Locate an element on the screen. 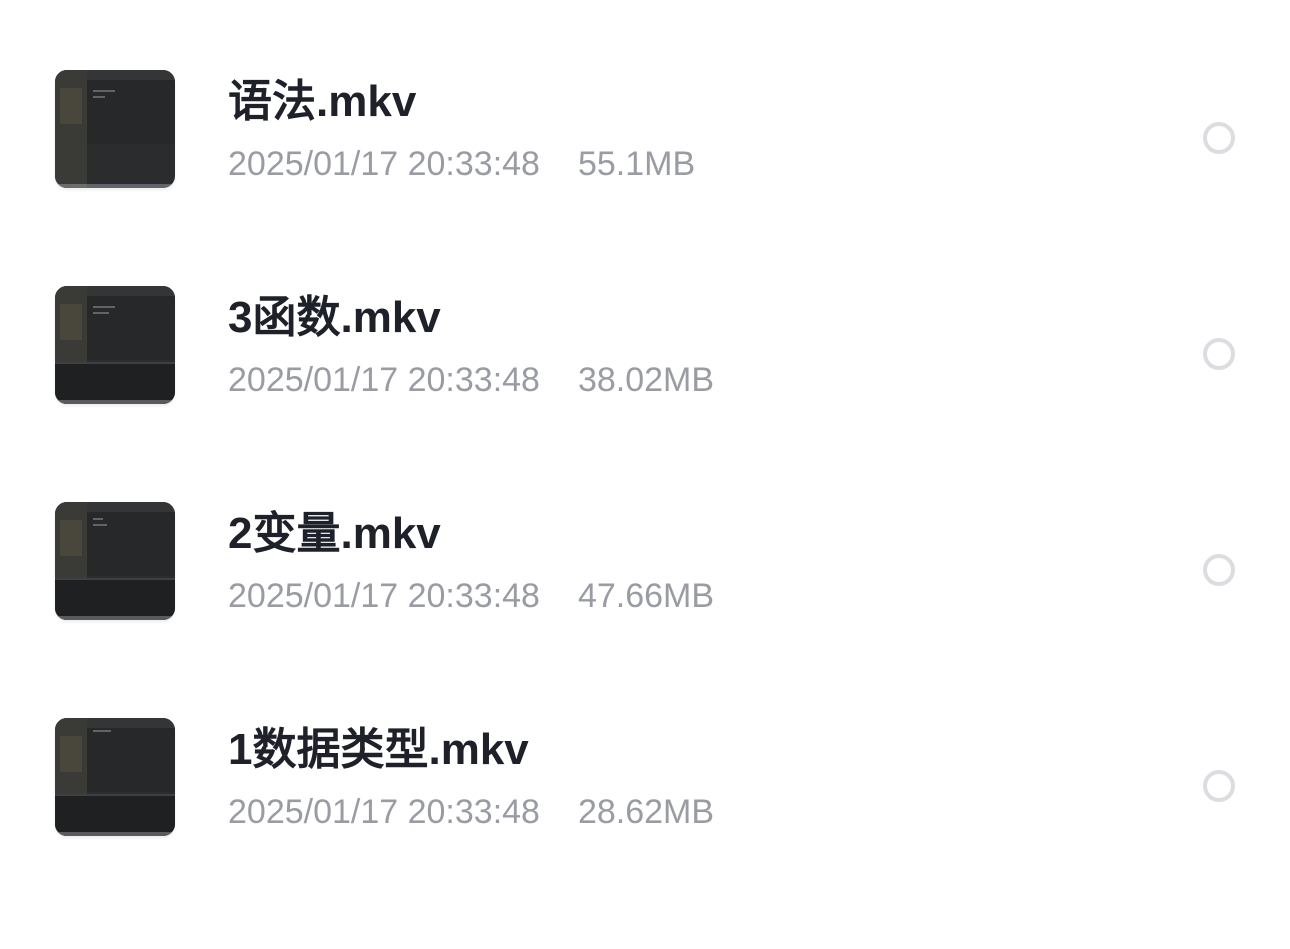  file-name: 3函数.mkv is located at coordinates (334, 317).